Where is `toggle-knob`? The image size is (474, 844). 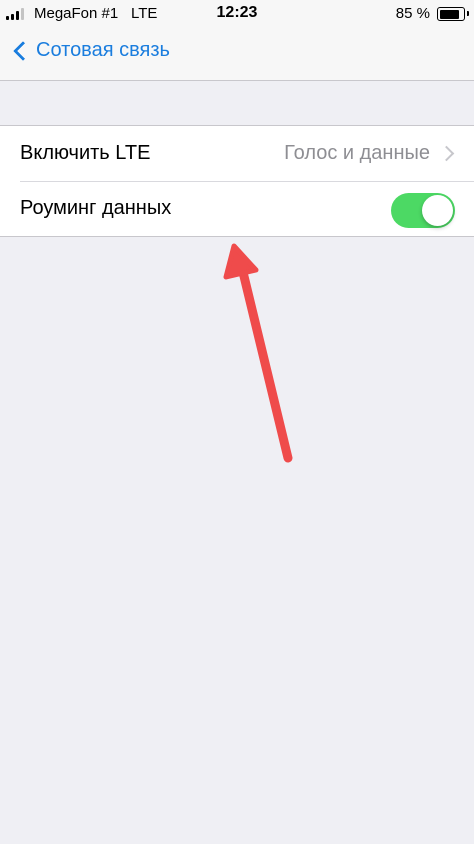 toggle-knob is located at coordinates (437, 210).